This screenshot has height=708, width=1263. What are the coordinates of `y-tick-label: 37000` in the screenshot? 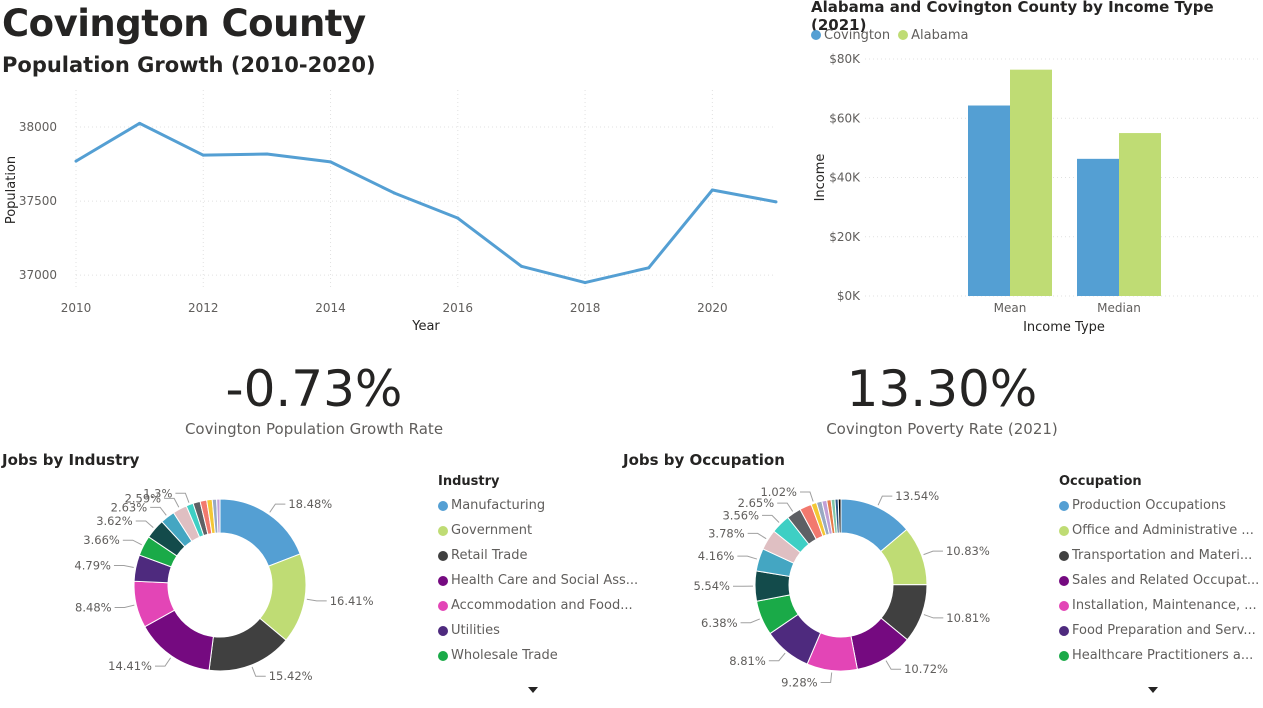 It's located at (38, 275).